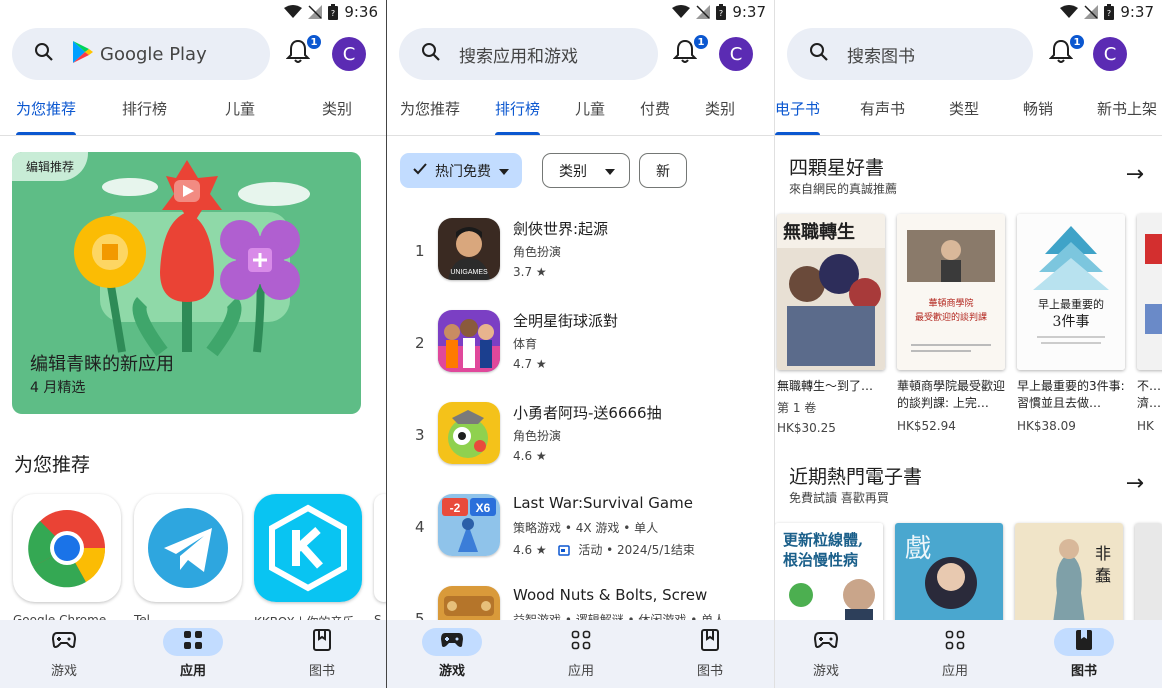  What do you see at coordinates (949, 573) in the screenshot?
I see `book-cover: 戲` at bounding box center [949, 573].